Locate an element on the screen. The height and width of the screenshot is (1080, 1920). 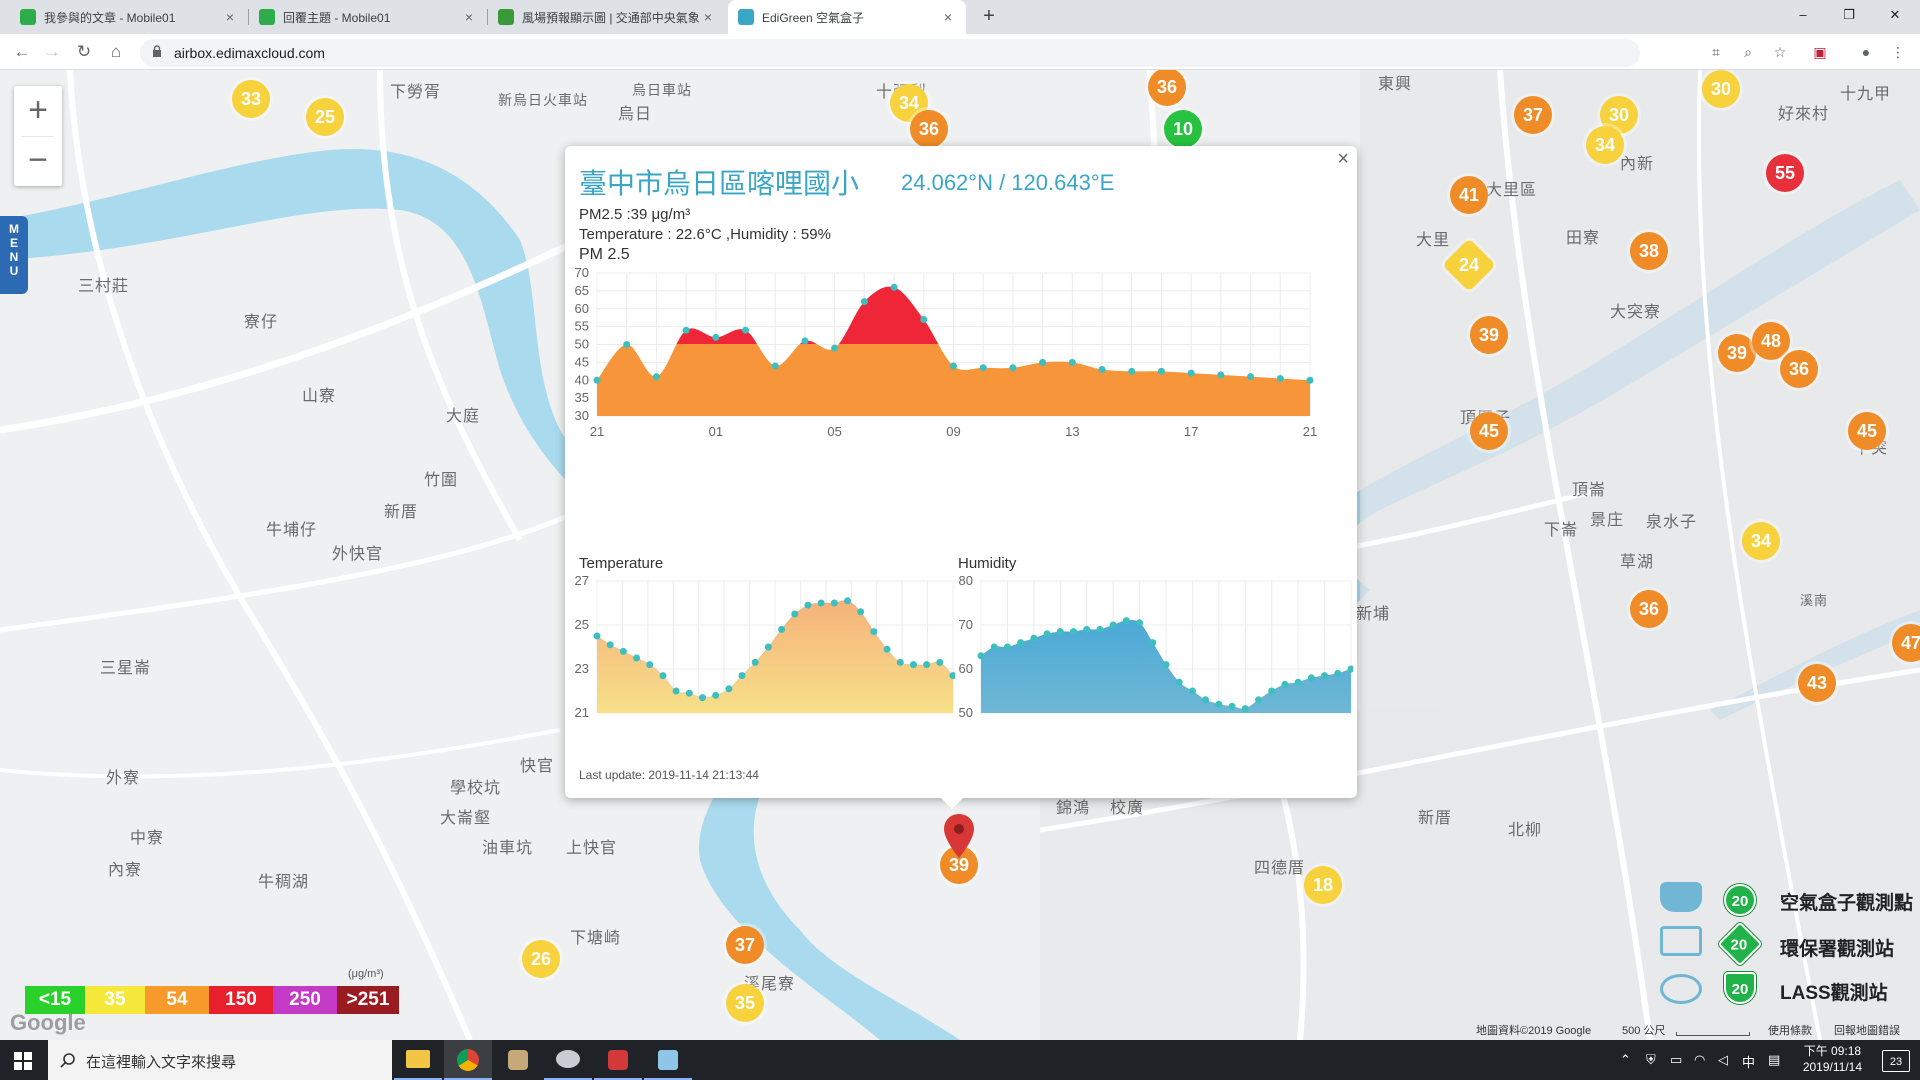
y-tick-label: 35 is located at coordinates (582, 397).